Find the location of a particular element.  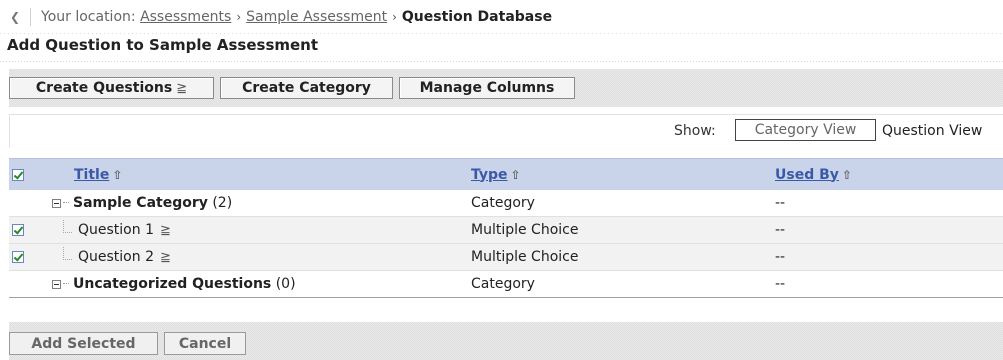

title-cell: Question 2 ≧ is located at coordinates (260, 257).